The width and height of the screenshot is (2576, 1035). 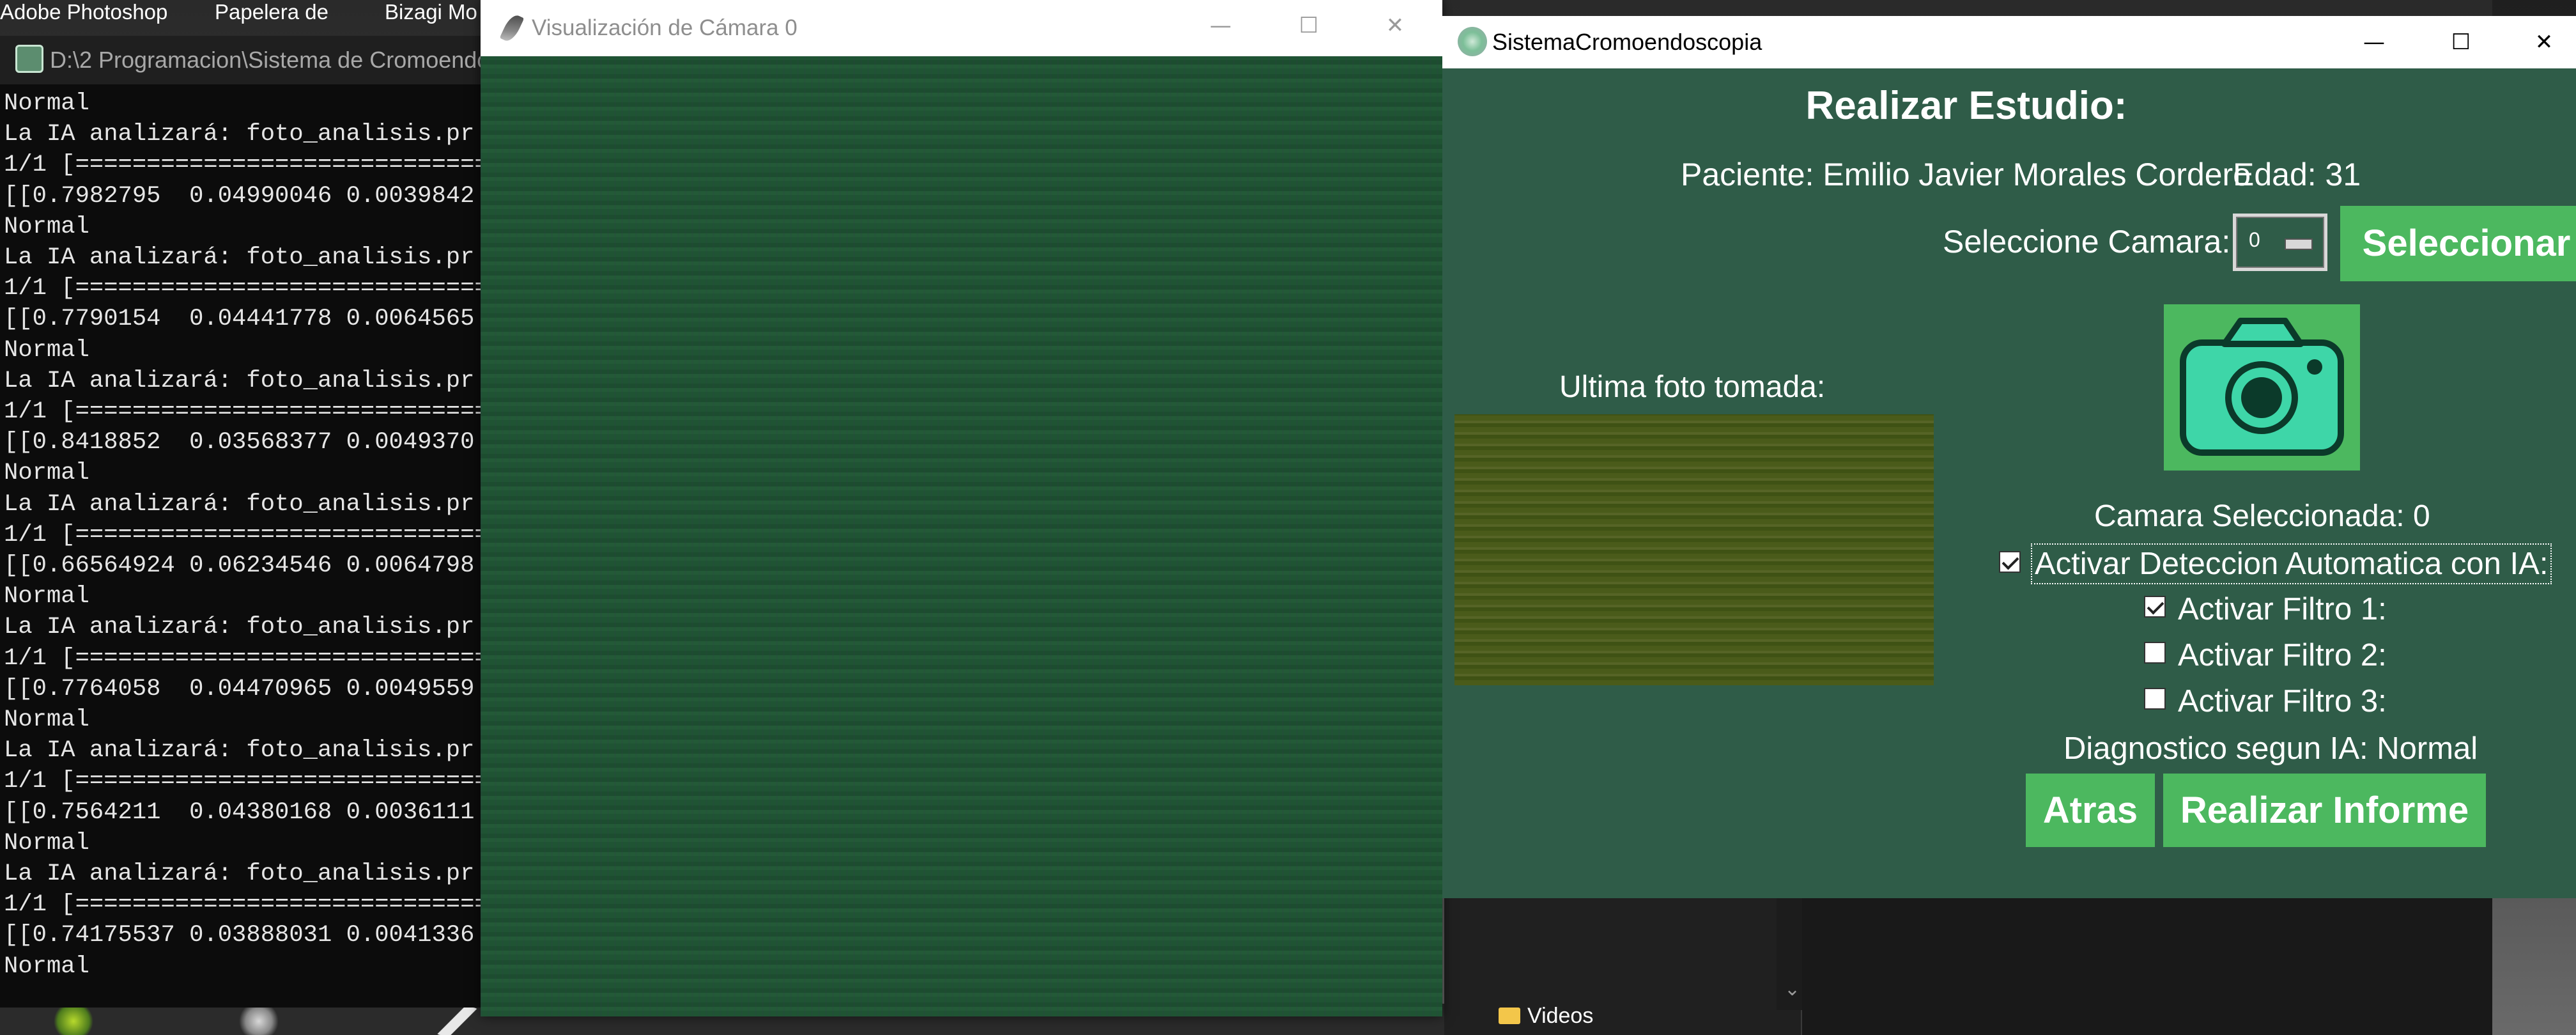 I want to click on take-photo-button, so click(x=2262, y=387).